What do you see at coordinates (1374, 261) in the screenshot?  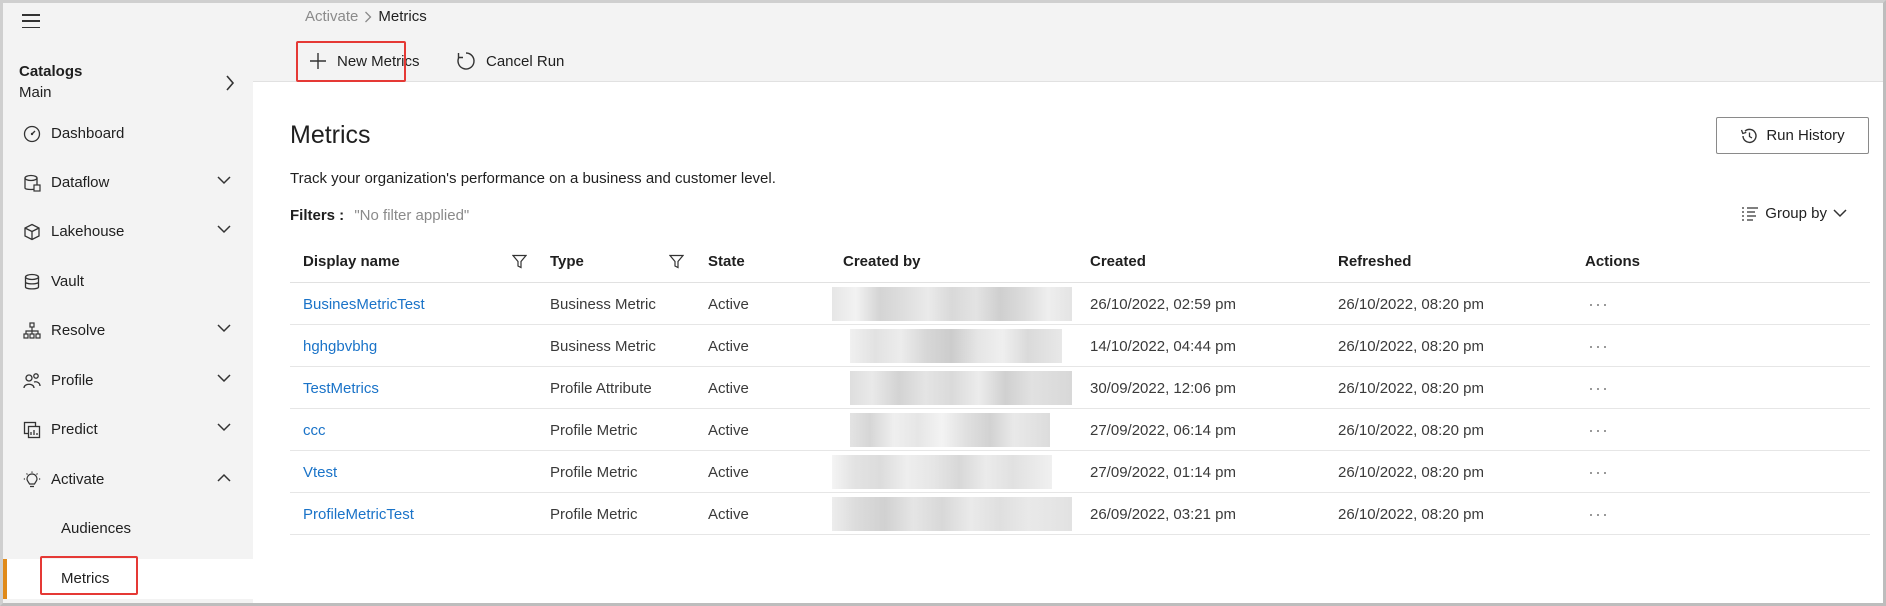 I see `col-header-refreshed: Refreshed` at bounding box center [1374, 261].